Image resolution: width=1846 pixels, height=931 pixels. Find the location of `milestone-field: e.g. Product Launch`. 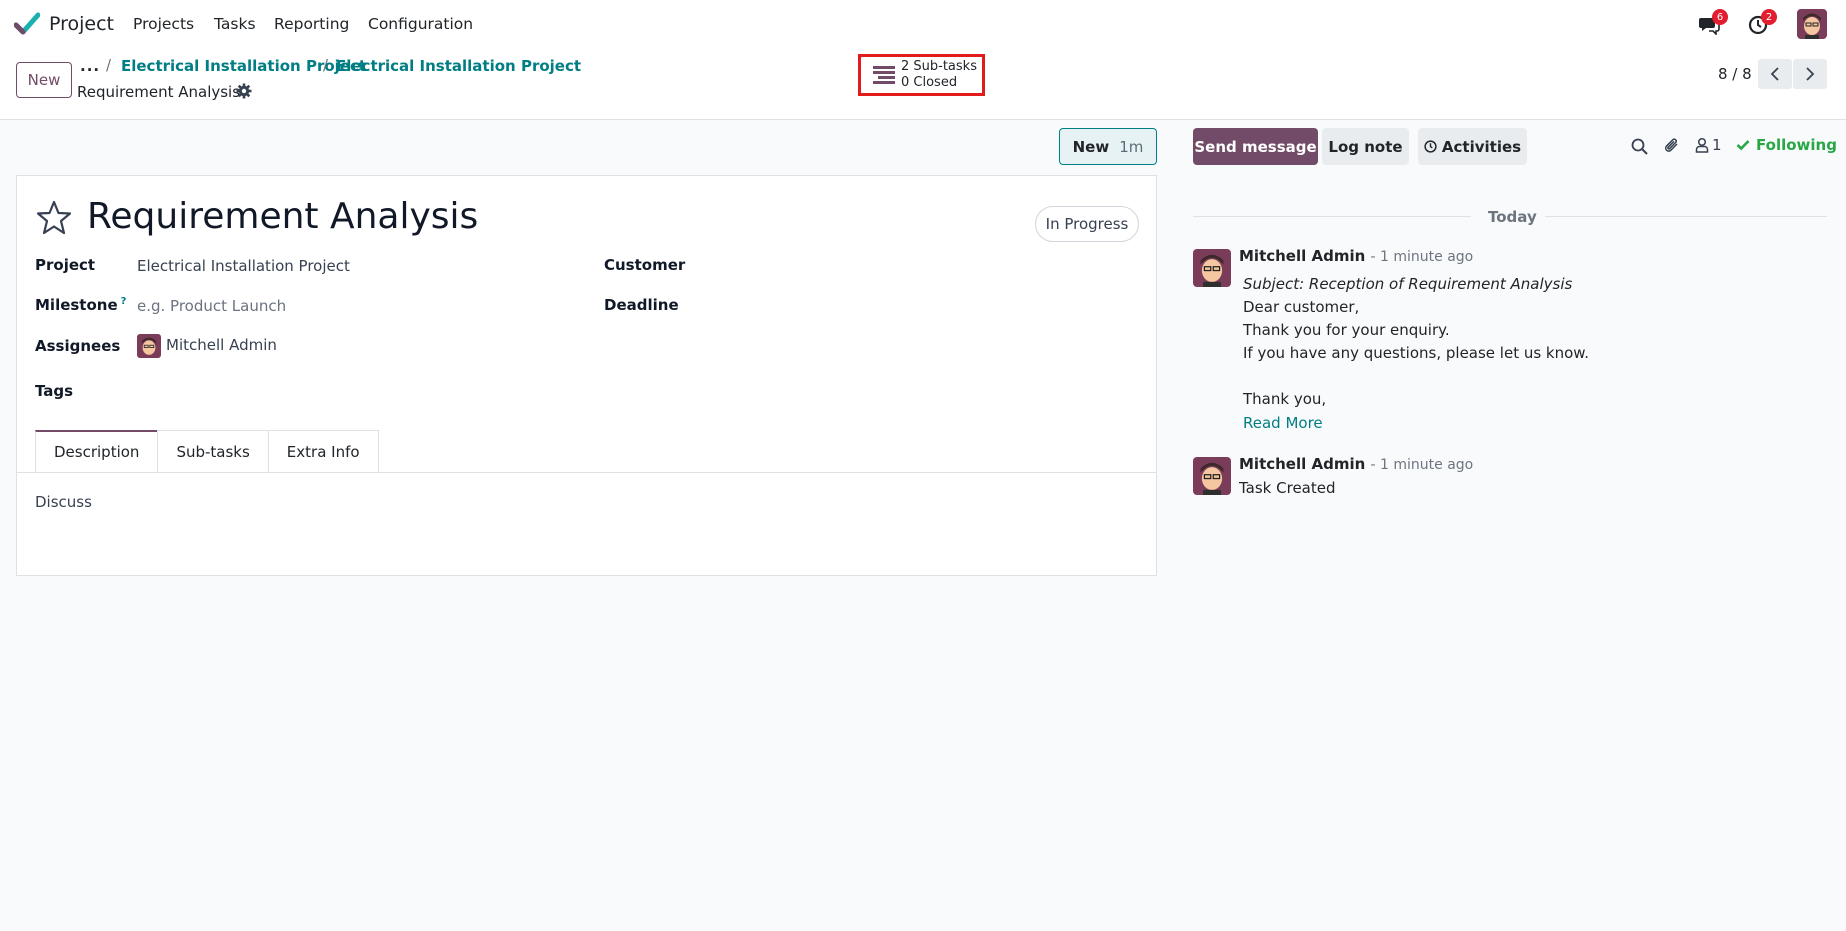

milestone-field: e.g. Product Launch is located at coordinates (211, 306).